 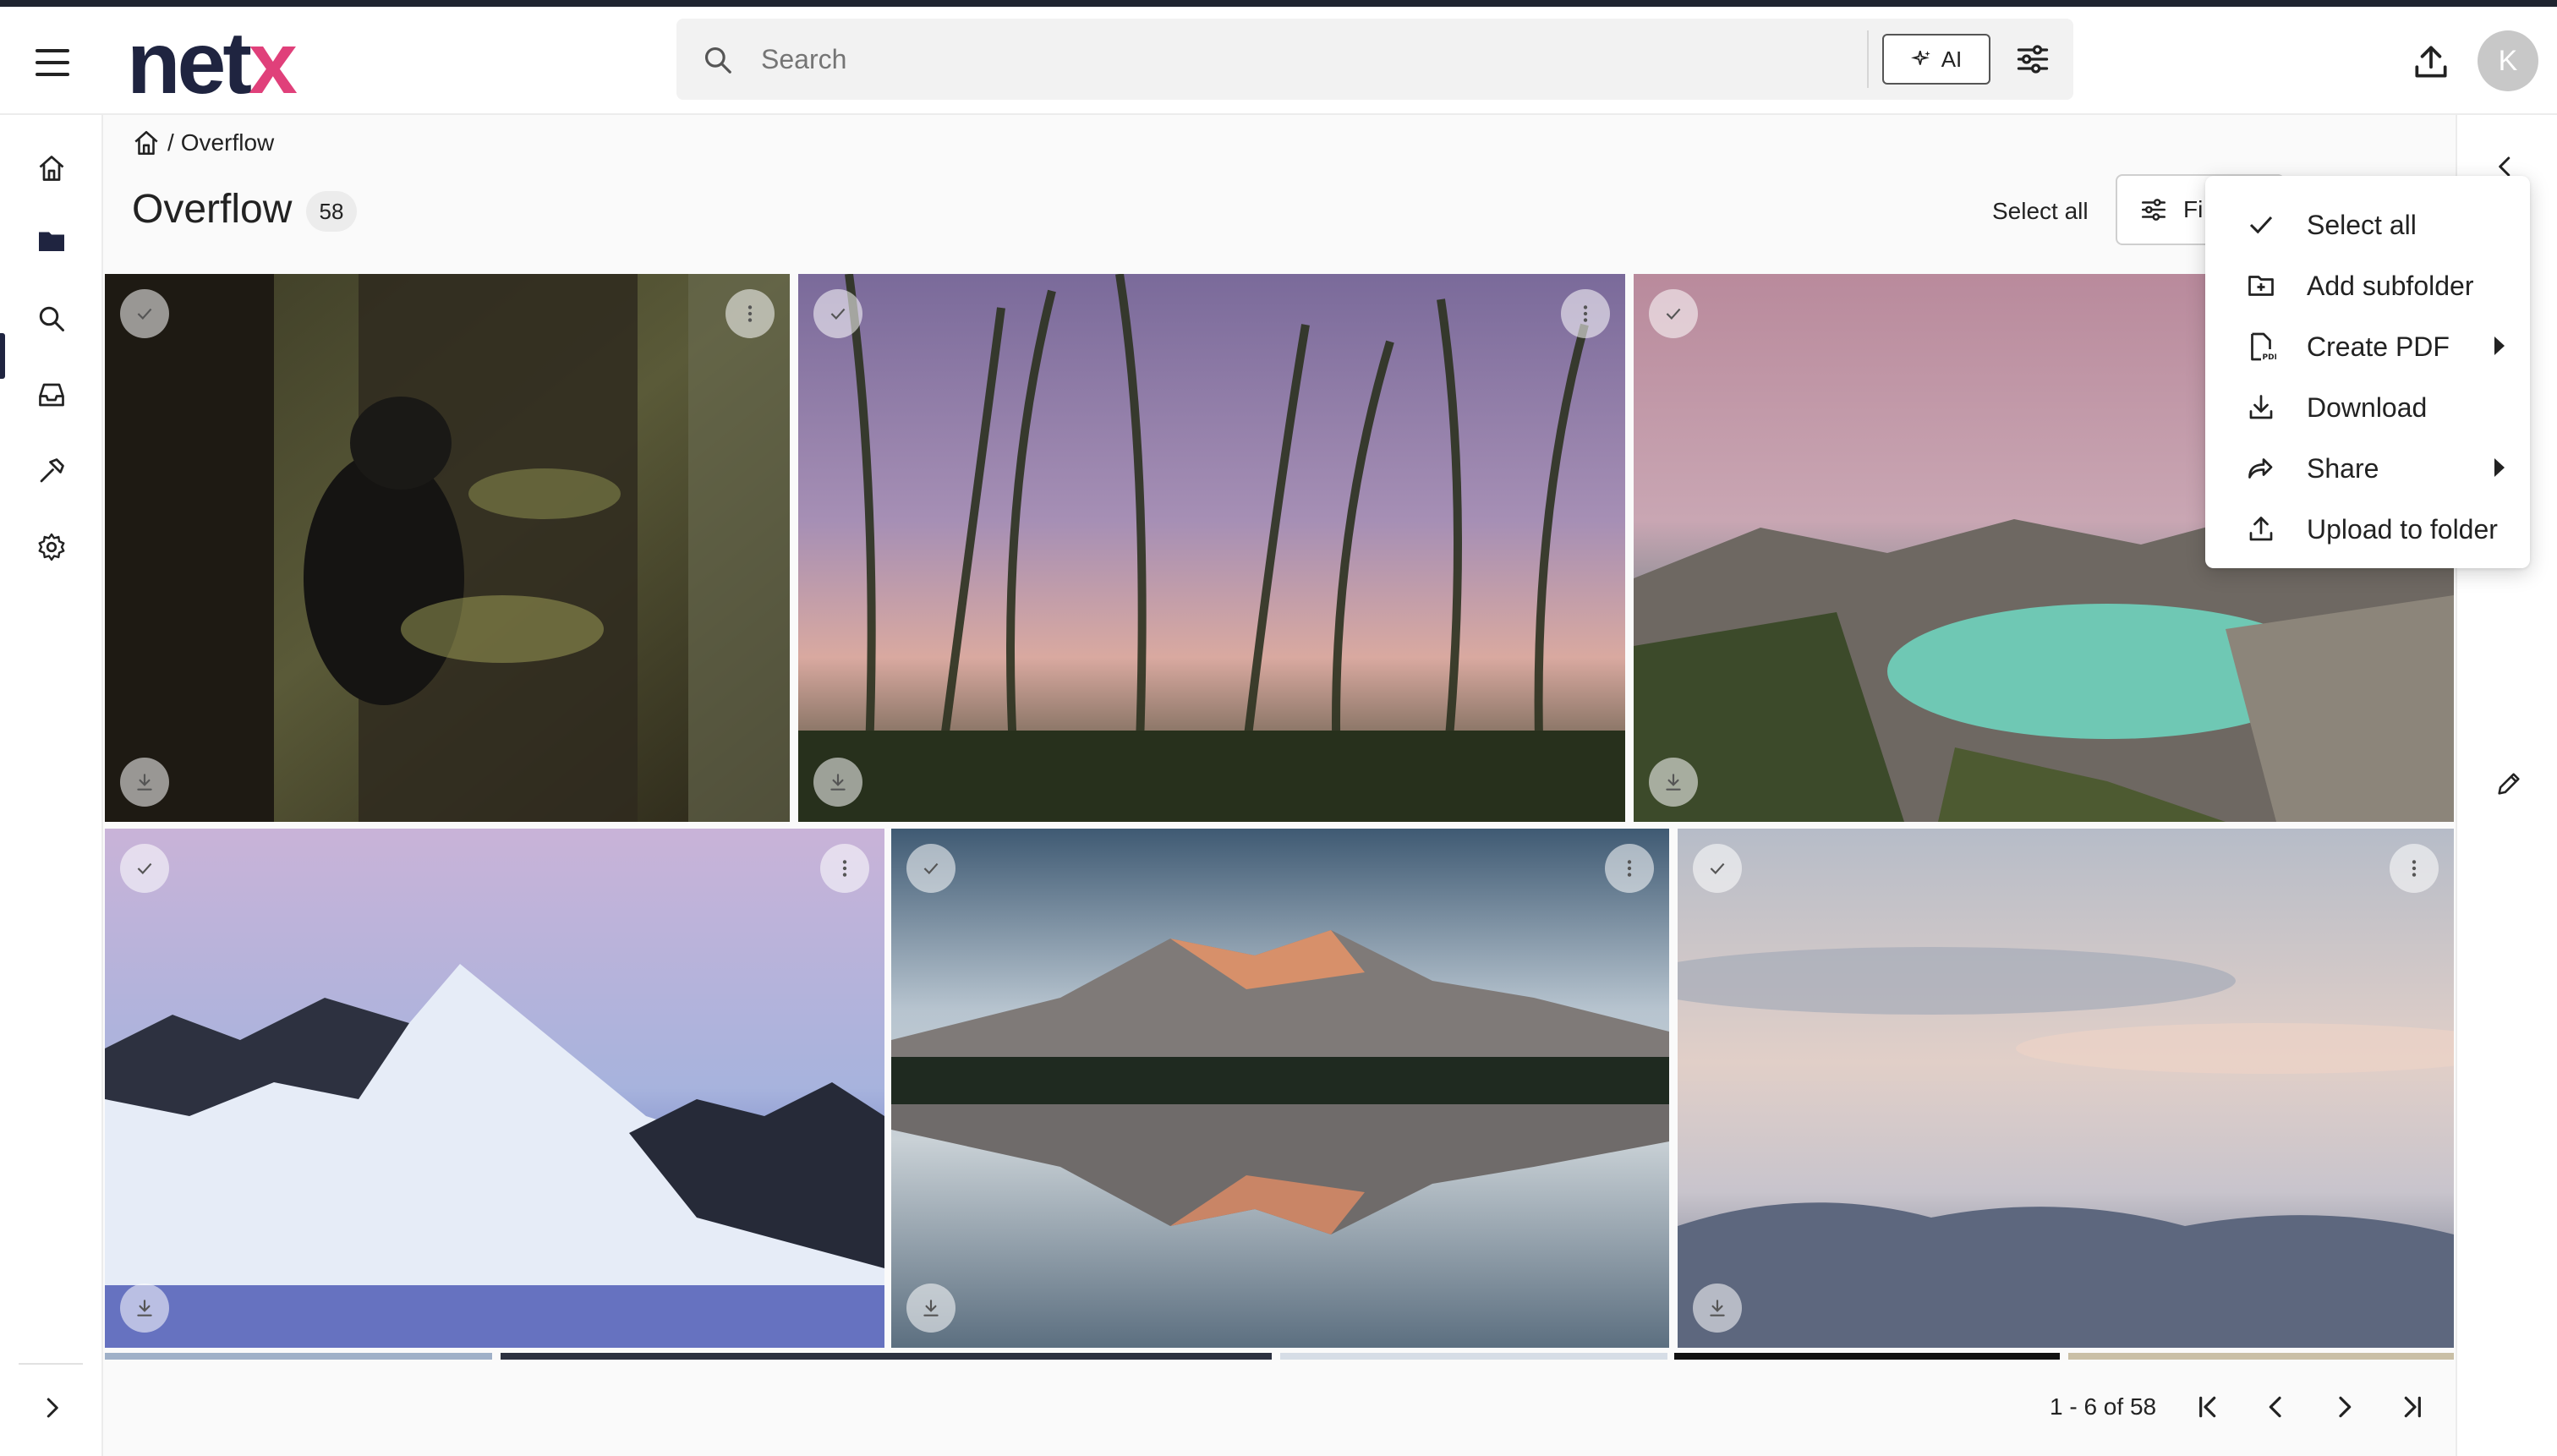 What do you see at coordinates (227, 142) in the screenshot?
I see `breadcrumb-current: Overflow` at bounding box center [227, 142].